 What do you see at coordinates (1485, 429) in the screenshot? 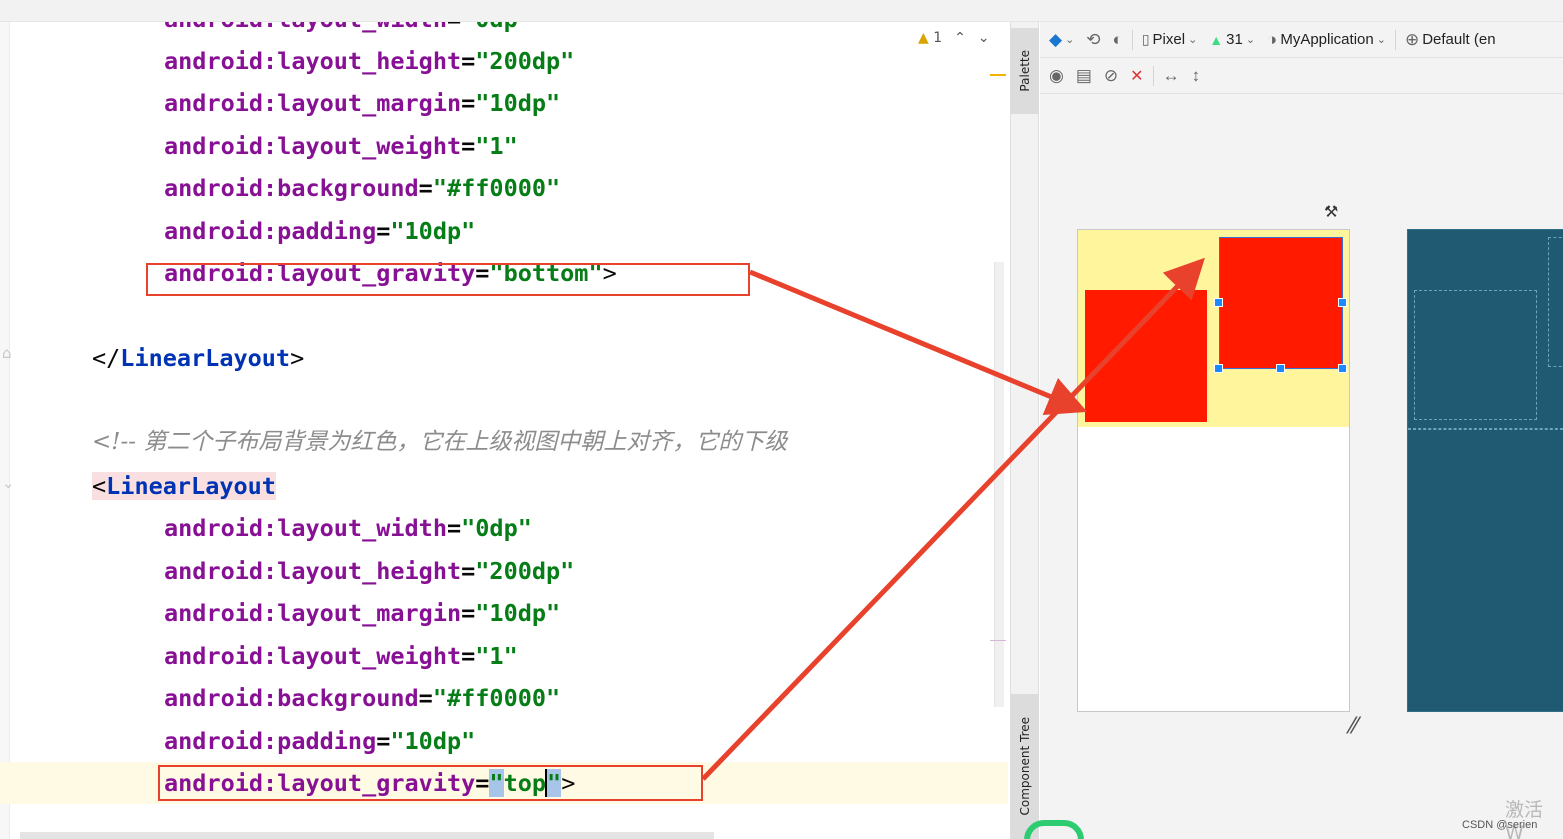
I see `blueprint-parent-edge` at bounding box center [1485, 429].